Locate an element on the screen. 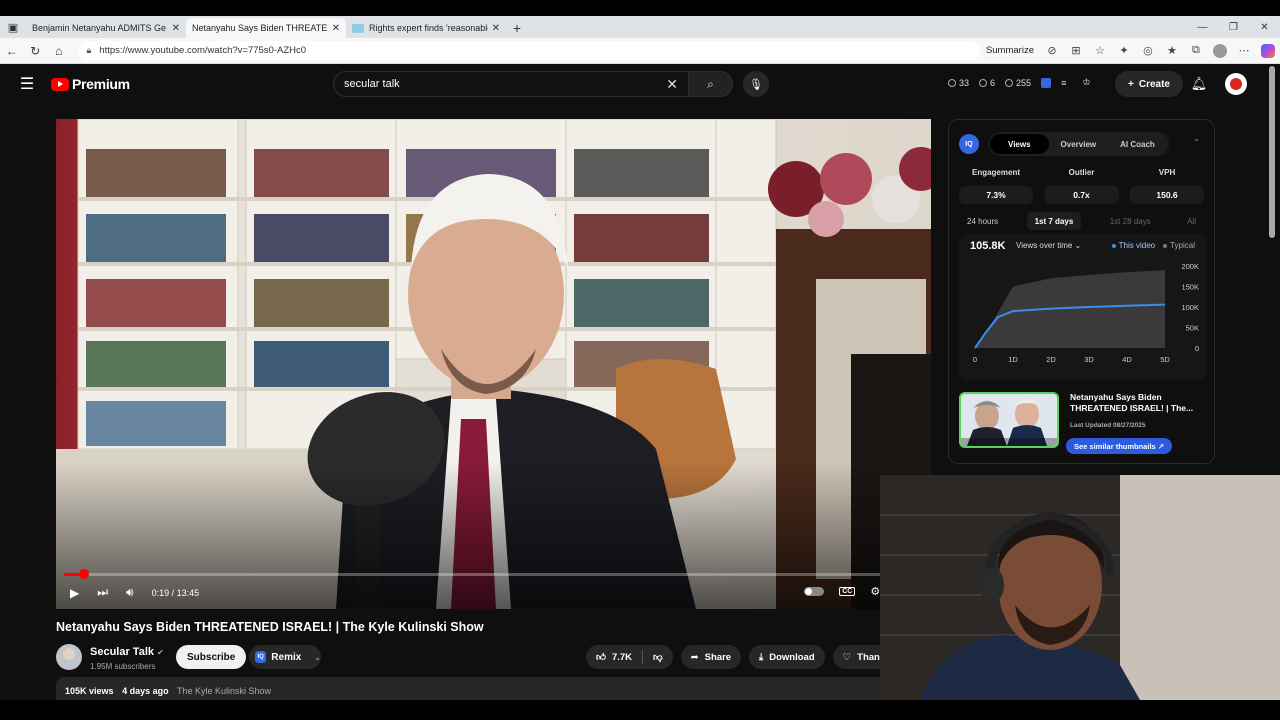 The width and height of the screenshot is (1280, 720). period-first-7-days: 1st 7 days is located at coordinates (1054, 221).